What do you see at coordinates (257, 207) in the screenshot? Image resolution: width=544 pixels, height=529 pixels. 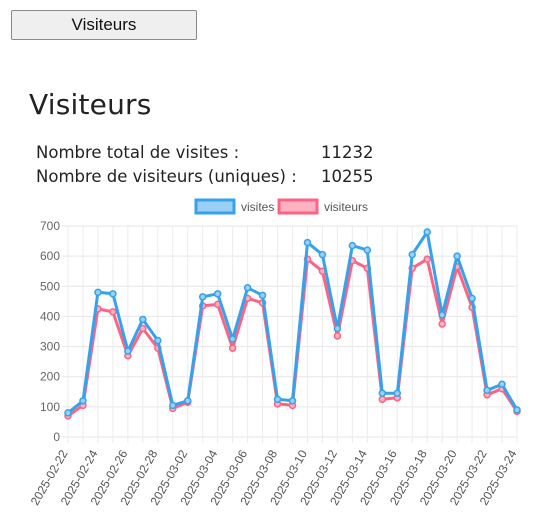 I see `legend-label-visites: visites` at bounding box center [257, 207].